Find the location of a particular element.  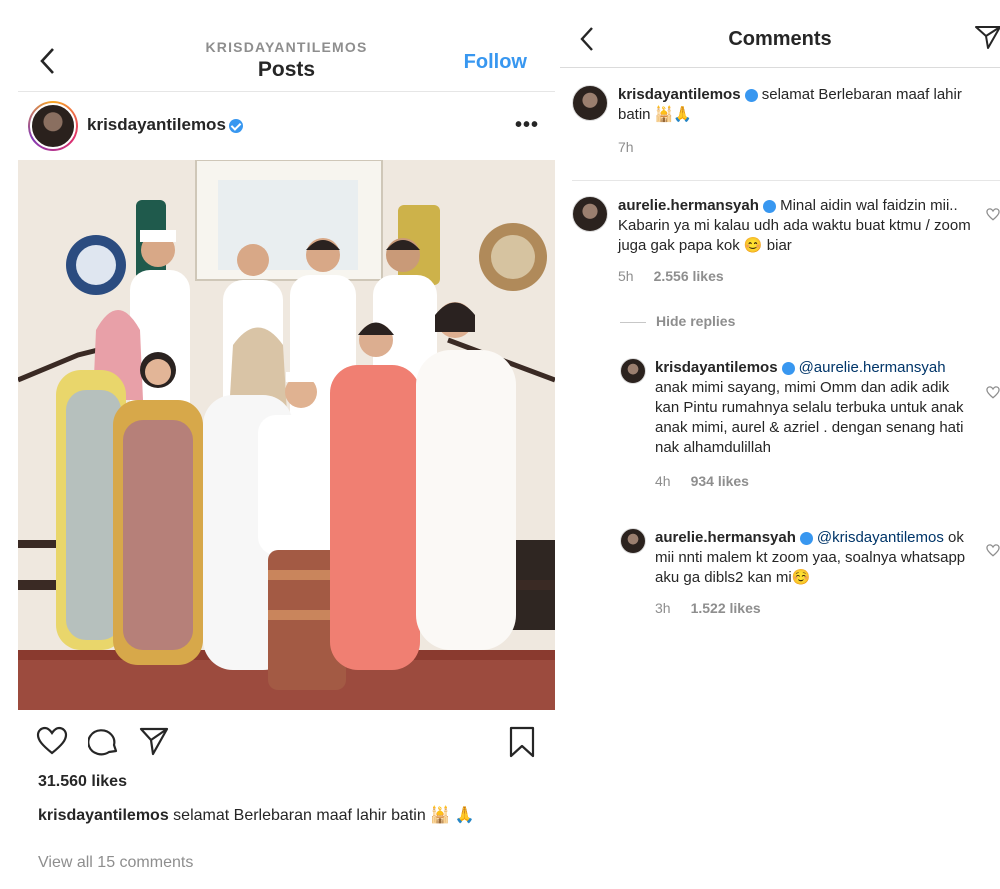

post-actions is located at coordinates (286, 746).